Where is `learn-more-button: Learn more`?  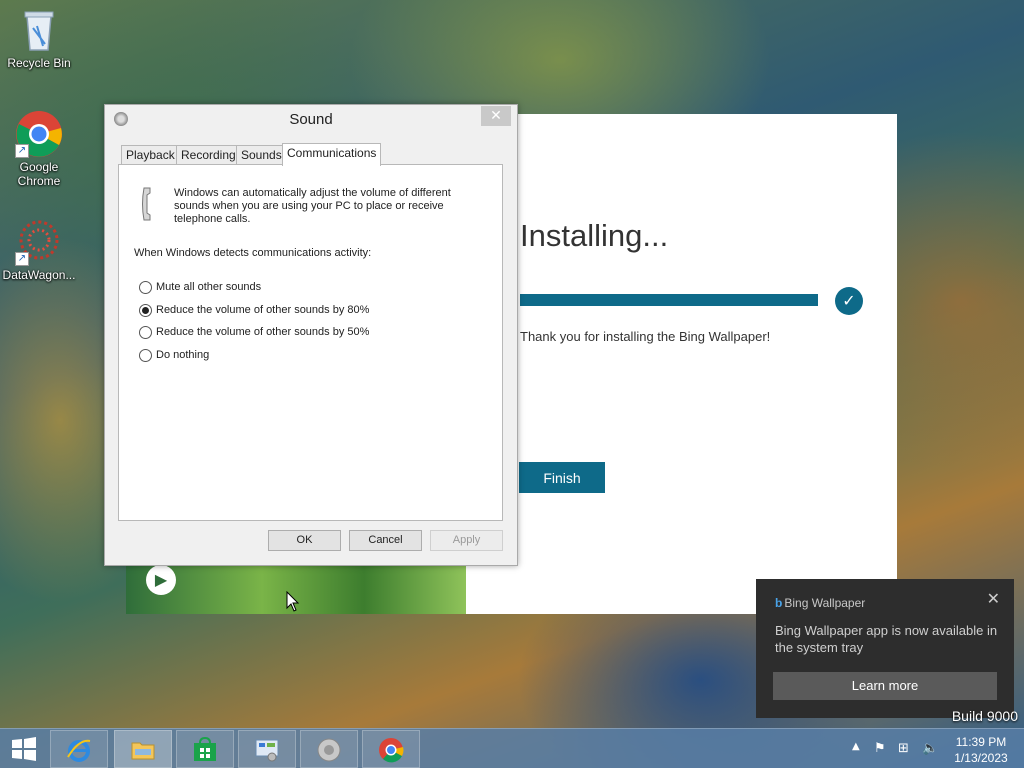 learn-more-button: Learn more is located at coordinates (885, 686).